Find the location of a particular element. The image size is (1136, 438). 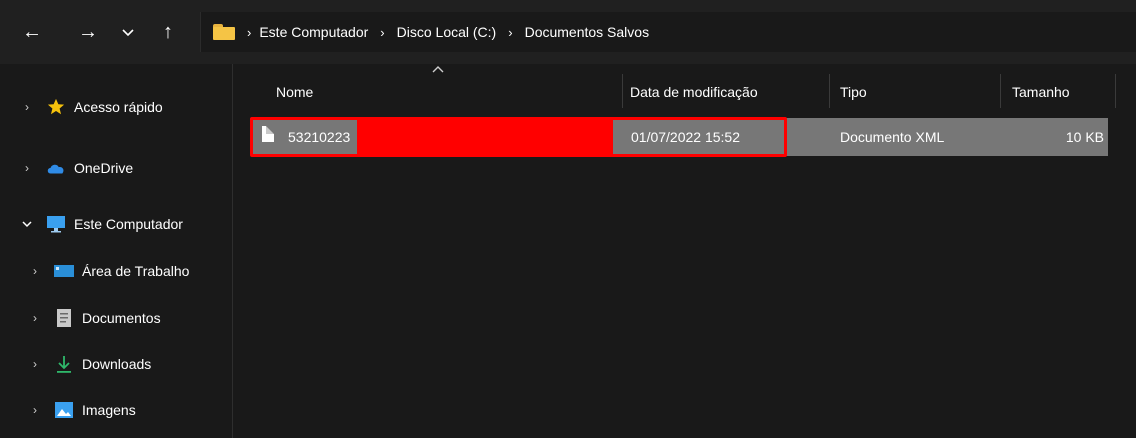

file-type: Documento XML is located at coordinates (892, 137).